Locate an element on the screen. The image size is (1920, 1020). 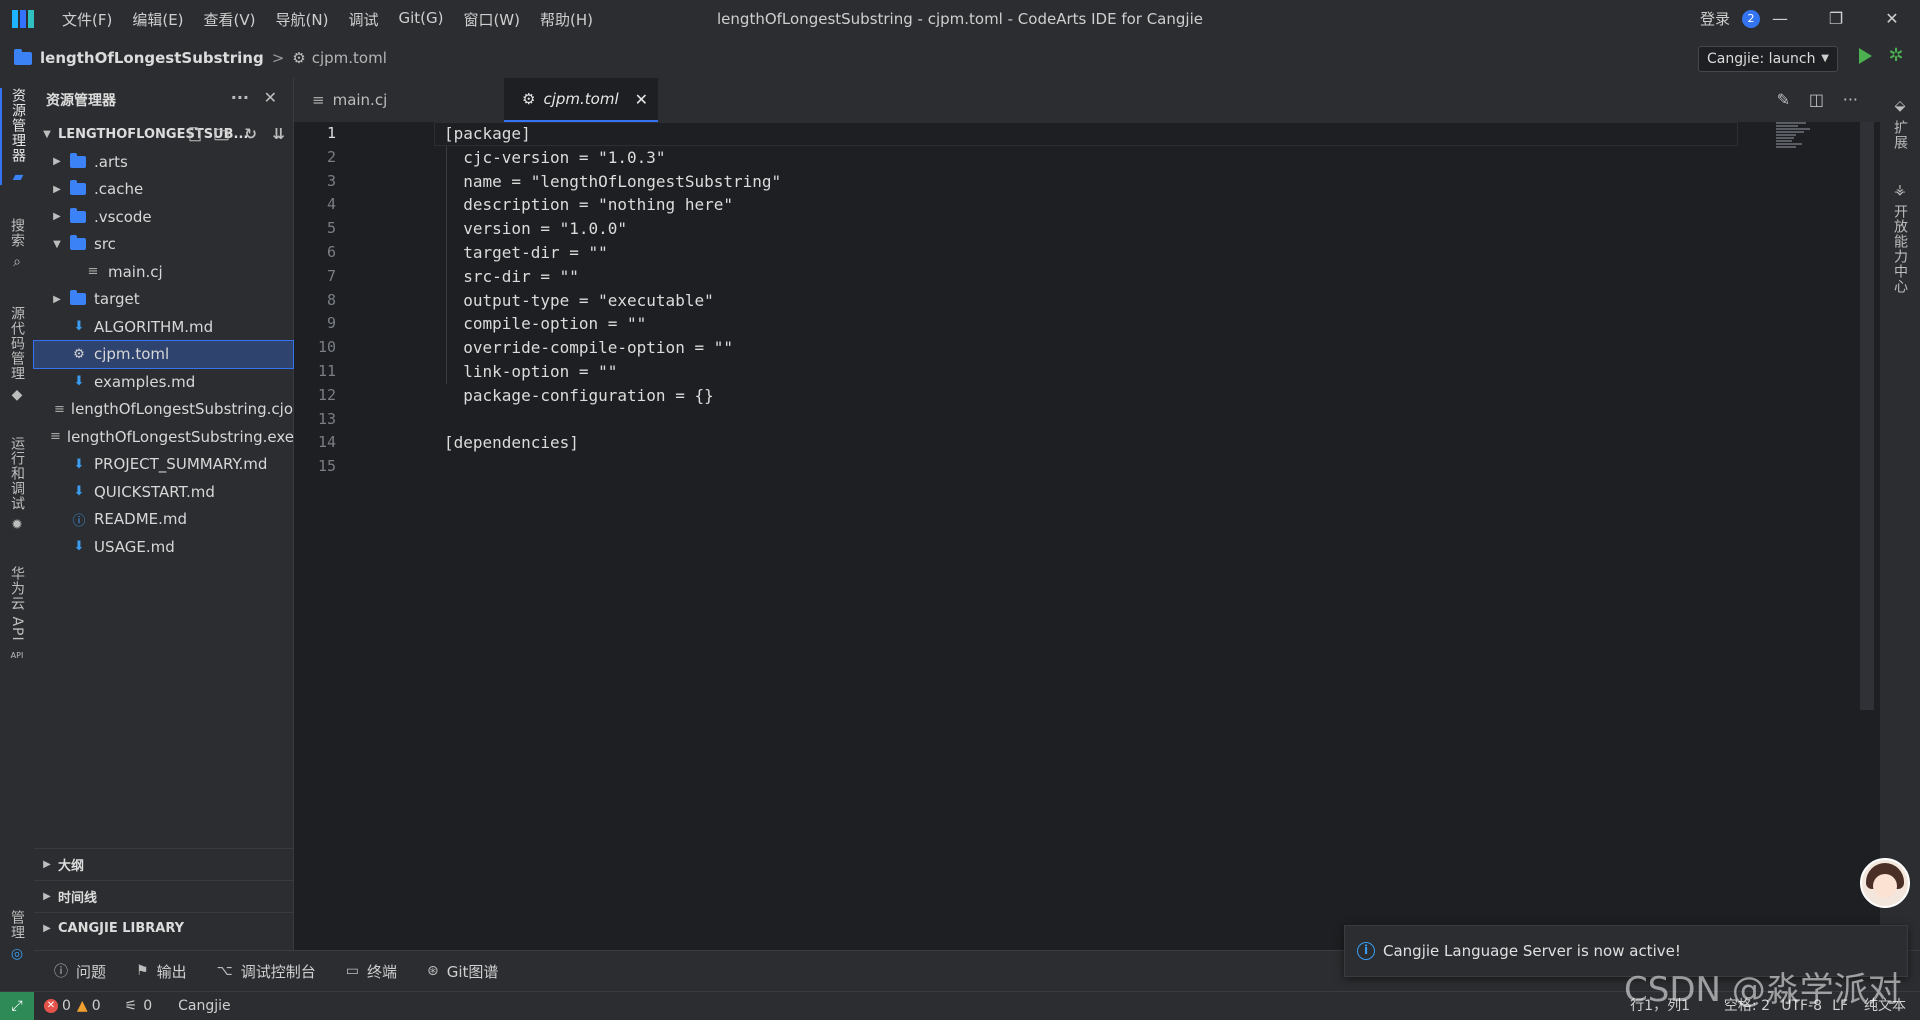
maximize-button: ❐ is located at coordinates (1836, 19).